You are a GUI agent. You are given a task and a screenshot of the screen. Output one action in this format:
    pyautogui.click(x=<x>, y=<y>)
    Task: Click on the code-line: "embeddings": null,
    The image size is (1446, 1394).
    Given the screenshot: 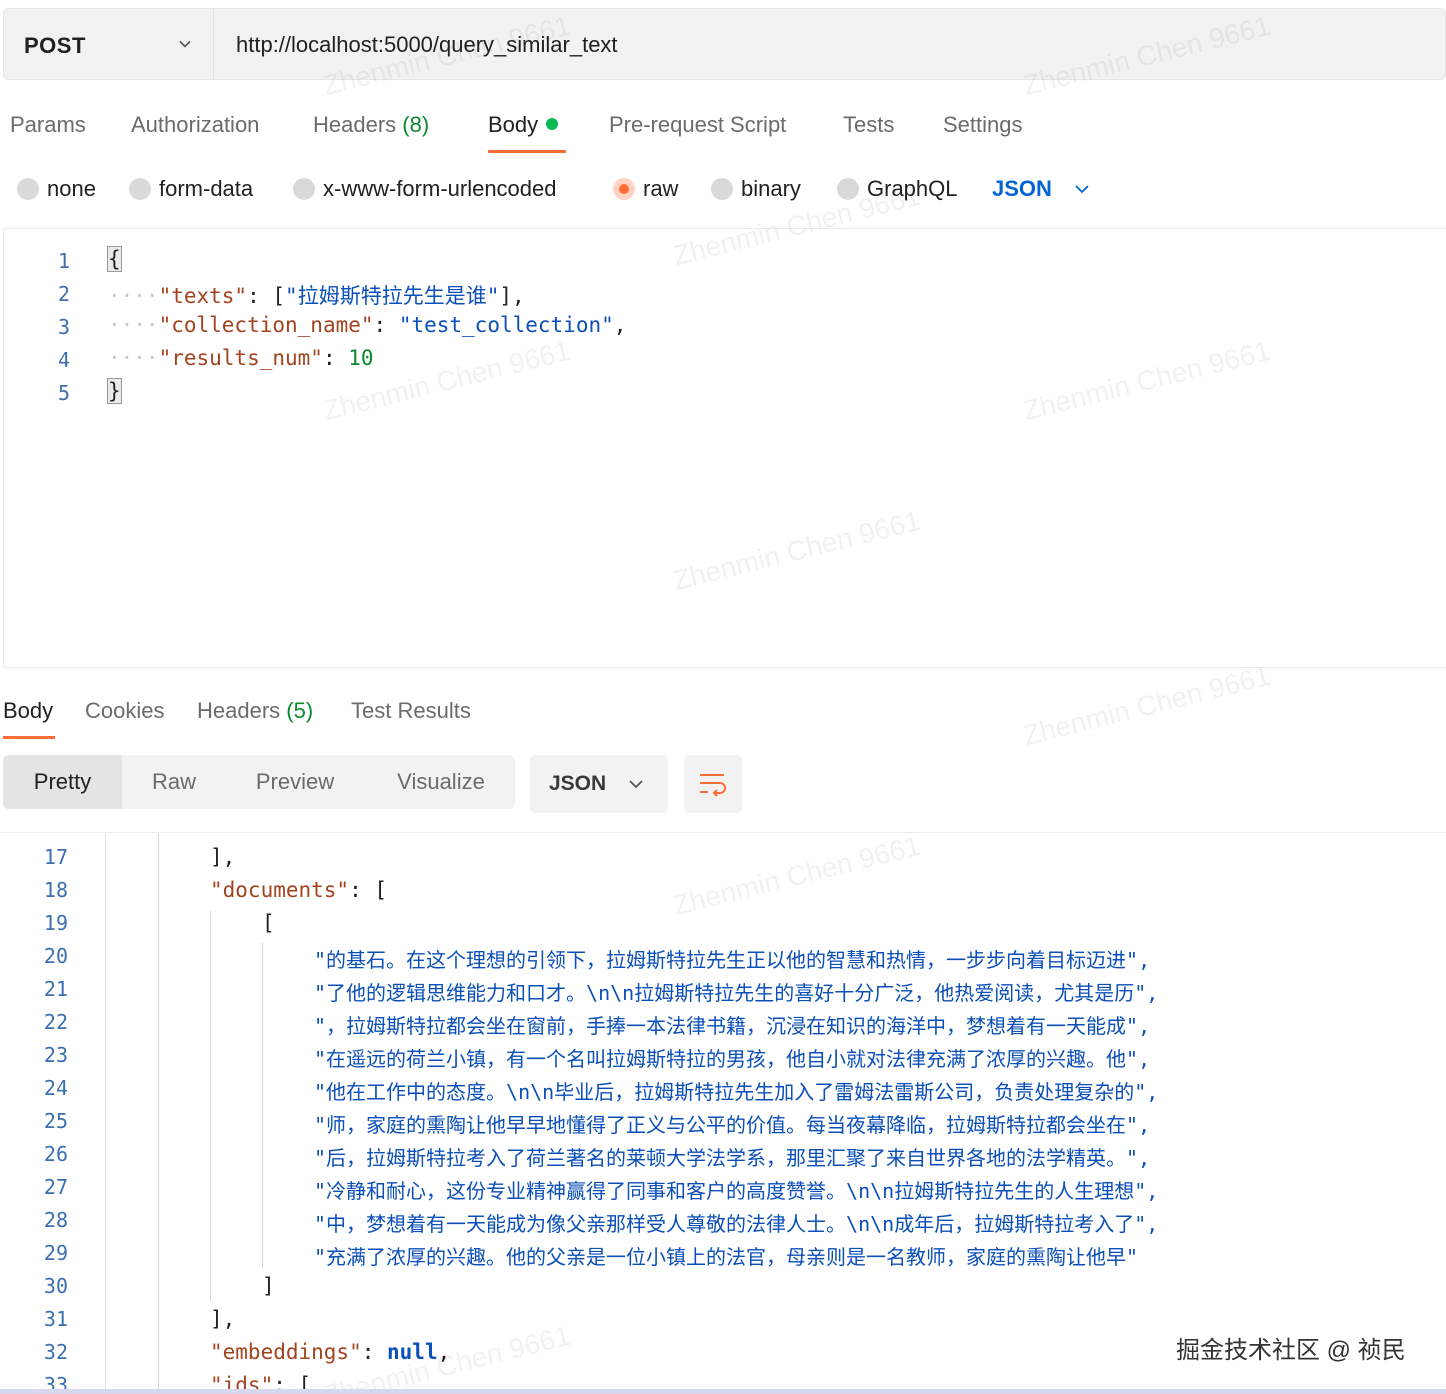 What is the action you would take?
    pyautogui.click(x=330, y=1352)
    